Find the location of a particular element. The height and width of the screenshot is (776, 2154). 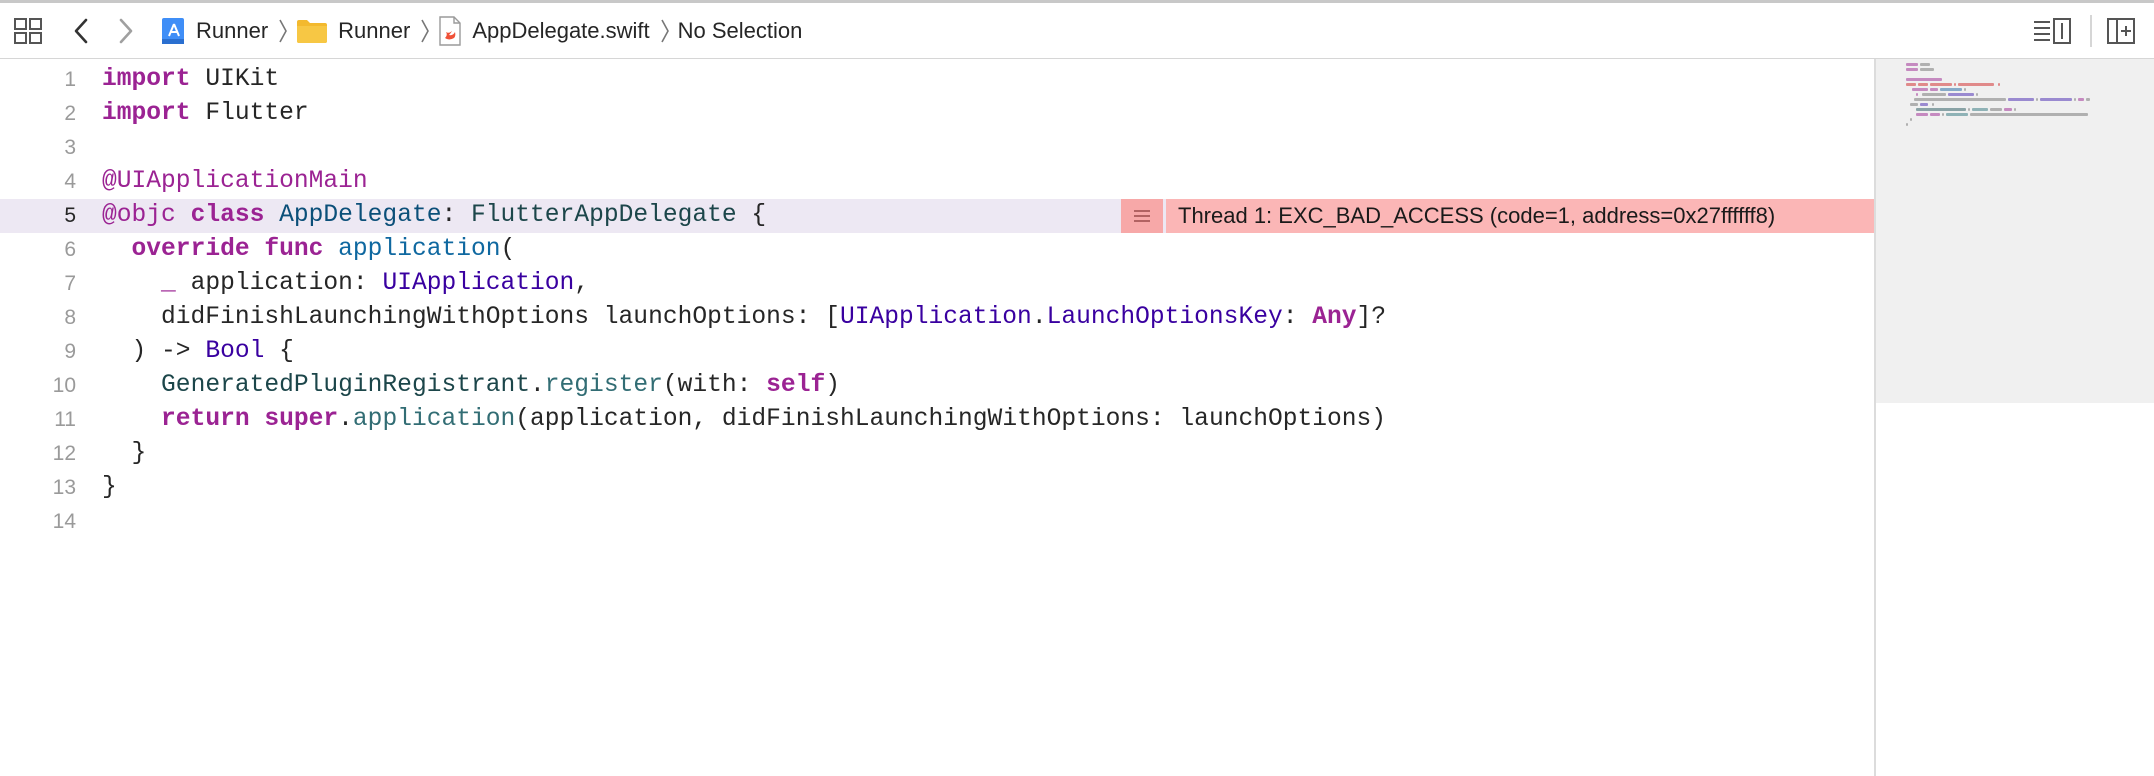

line-number: 5 is located at coordinates (38, 216).